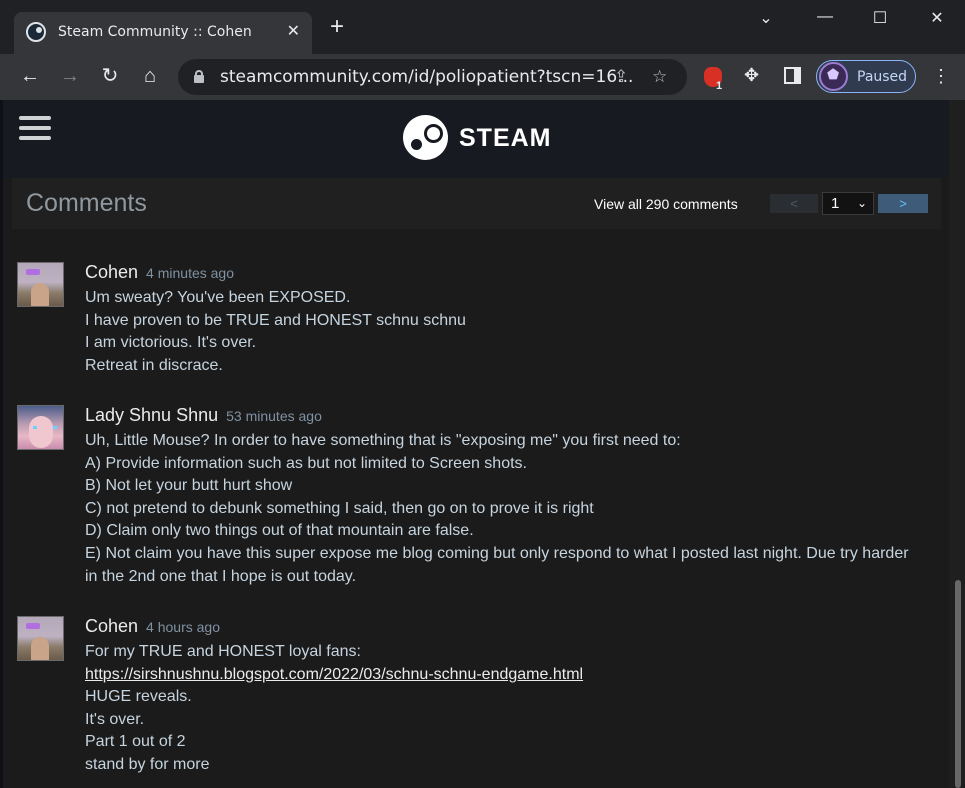 The image size is (965, 788). I want to click on scrollbar-thumb, so click(958, 684).